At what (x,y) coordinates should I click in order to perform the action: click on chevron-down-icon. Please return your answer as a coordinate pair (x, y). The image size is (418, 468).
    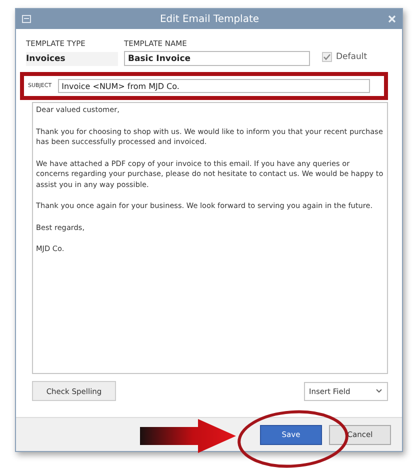
    Looking at the image, I should click on (379, 391).